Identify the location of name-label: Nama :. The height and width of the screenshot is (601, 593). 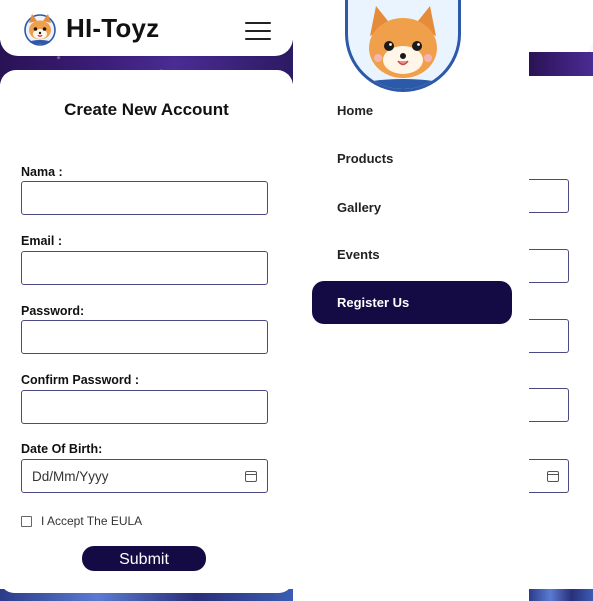
(42, 172).